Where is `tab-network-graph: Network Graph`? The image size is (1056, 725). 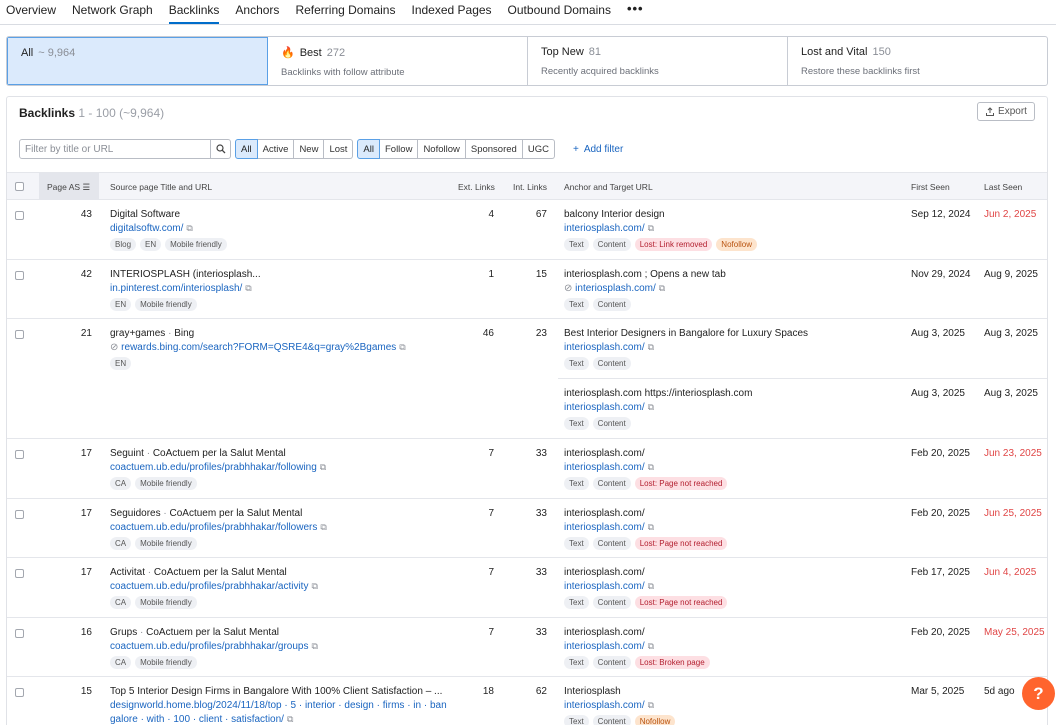 tab-network-graph: Network Graph is located at coordinates (112, 12).